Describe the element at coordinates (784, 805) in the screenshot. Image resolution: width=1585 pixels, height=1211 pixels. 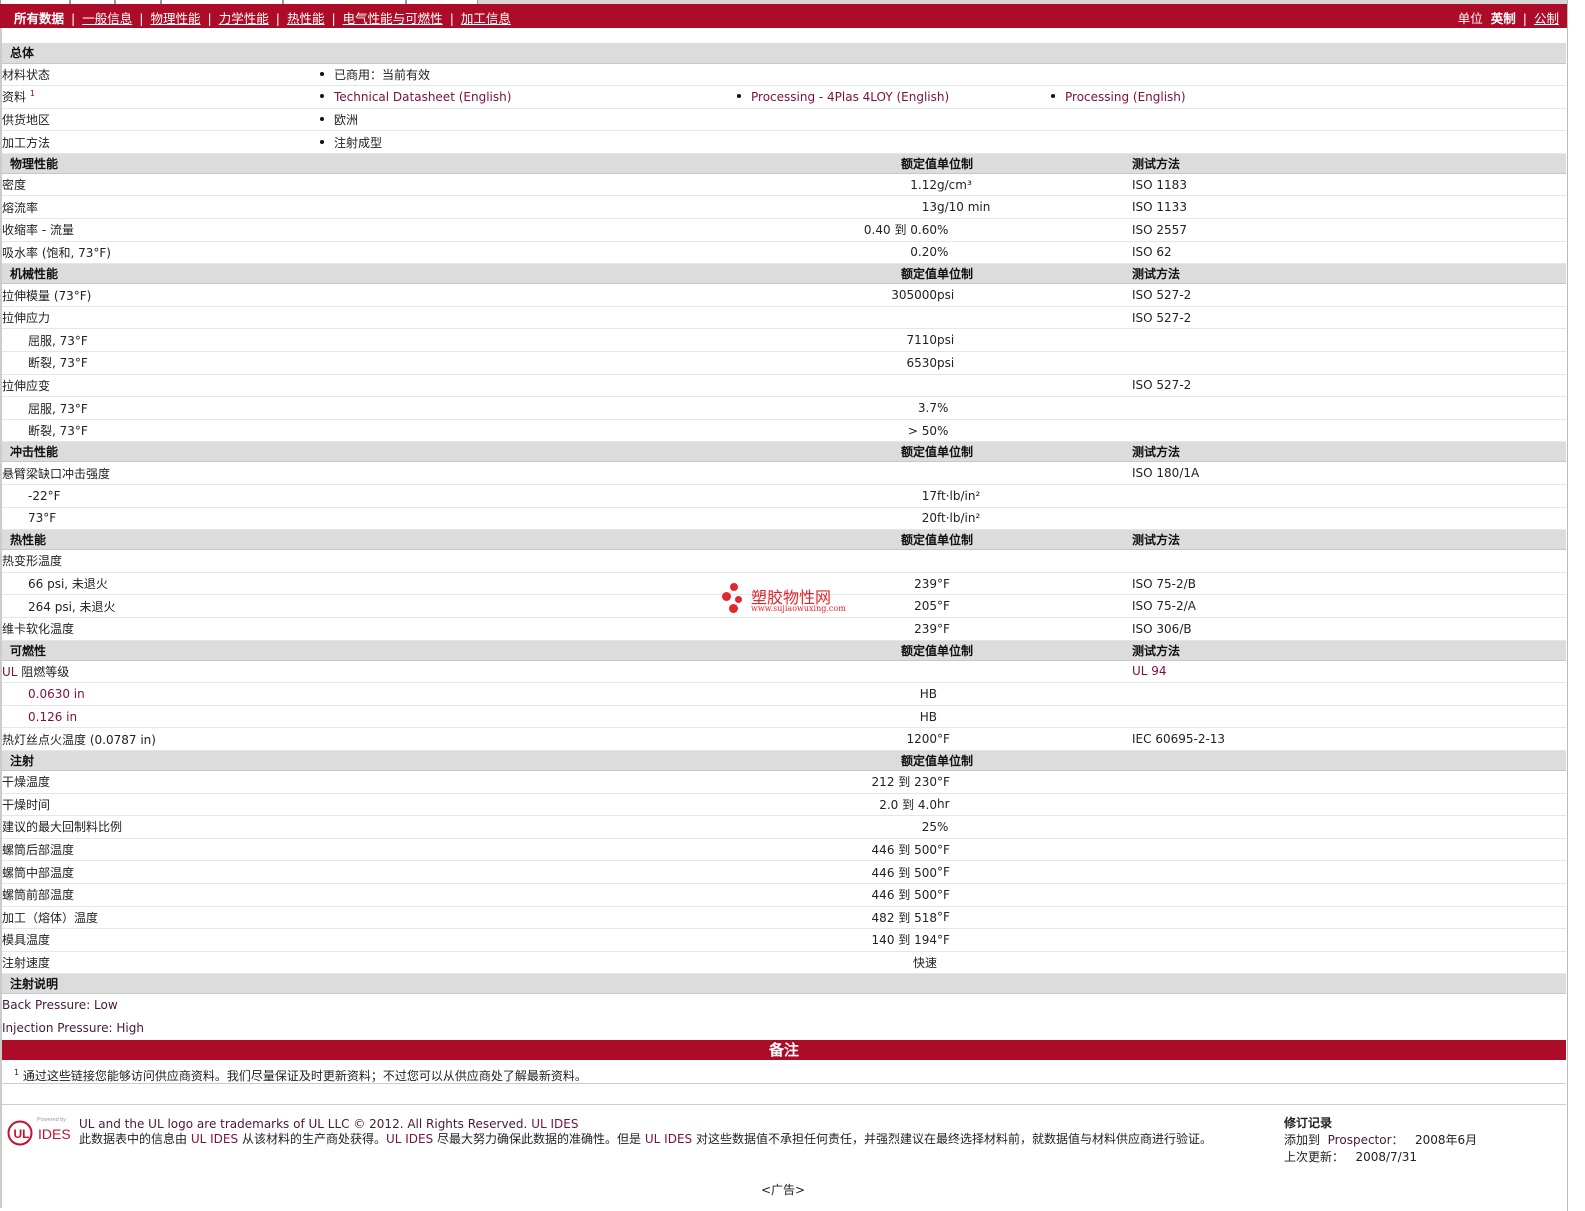
I see `row-drying-time: 干燥时间 2.0 到 4.0 hr` at that location.